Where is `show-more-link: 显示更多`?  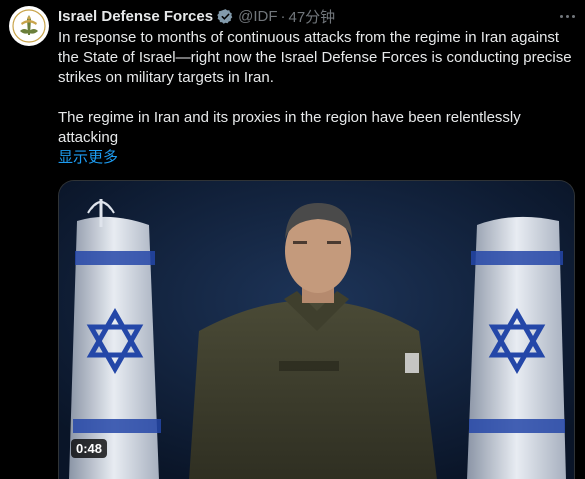
show-more-link: 显示更多 is located at coordinates (88, 158).